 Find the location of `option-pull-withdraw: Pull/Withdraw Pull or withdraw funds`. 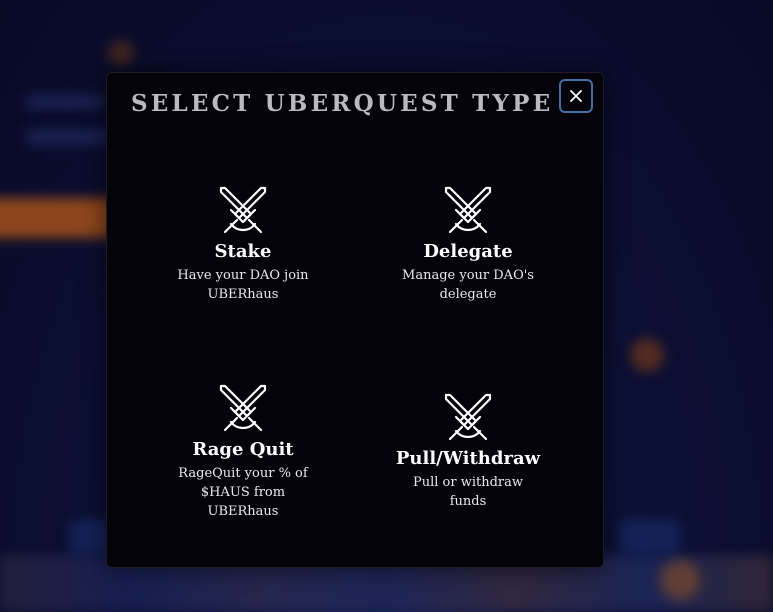

option-pull-withdraw: Pull/Withdraw Pull or withdraw funds is located at coordinates (468, 451).